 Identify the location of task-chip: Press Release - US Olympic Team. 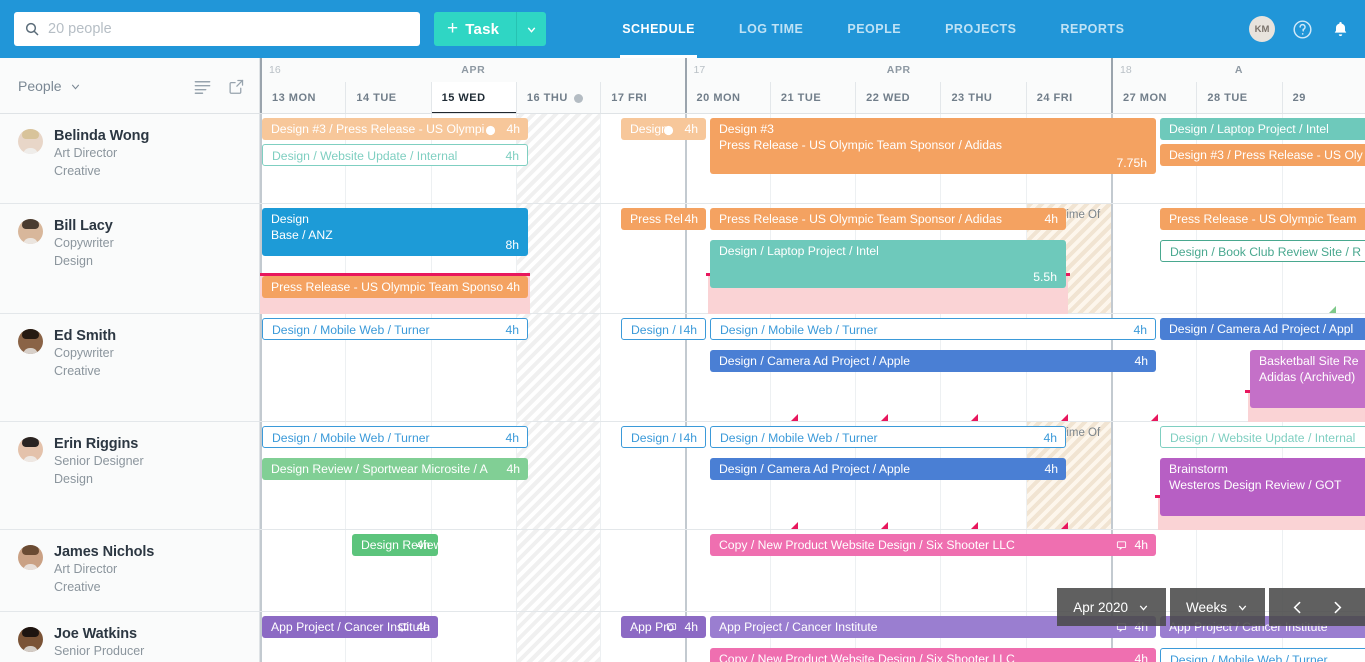
(1262, 219).